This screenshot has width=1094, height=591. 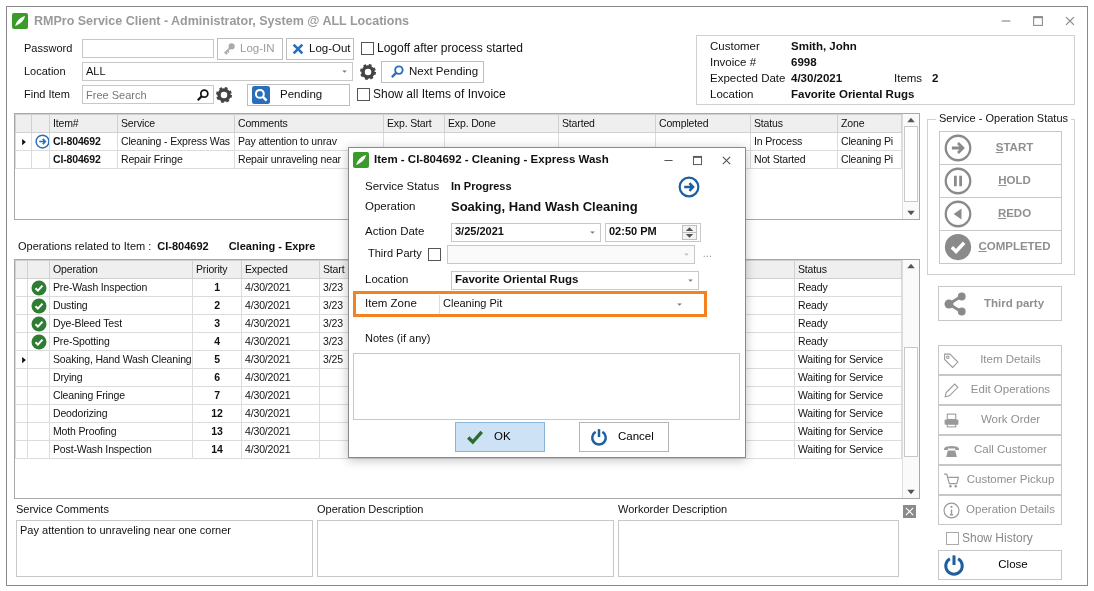 What do you see at coordinates (49, 48) in the screenshot?
I see `field-label: Password` at bounding box center [49, 48].